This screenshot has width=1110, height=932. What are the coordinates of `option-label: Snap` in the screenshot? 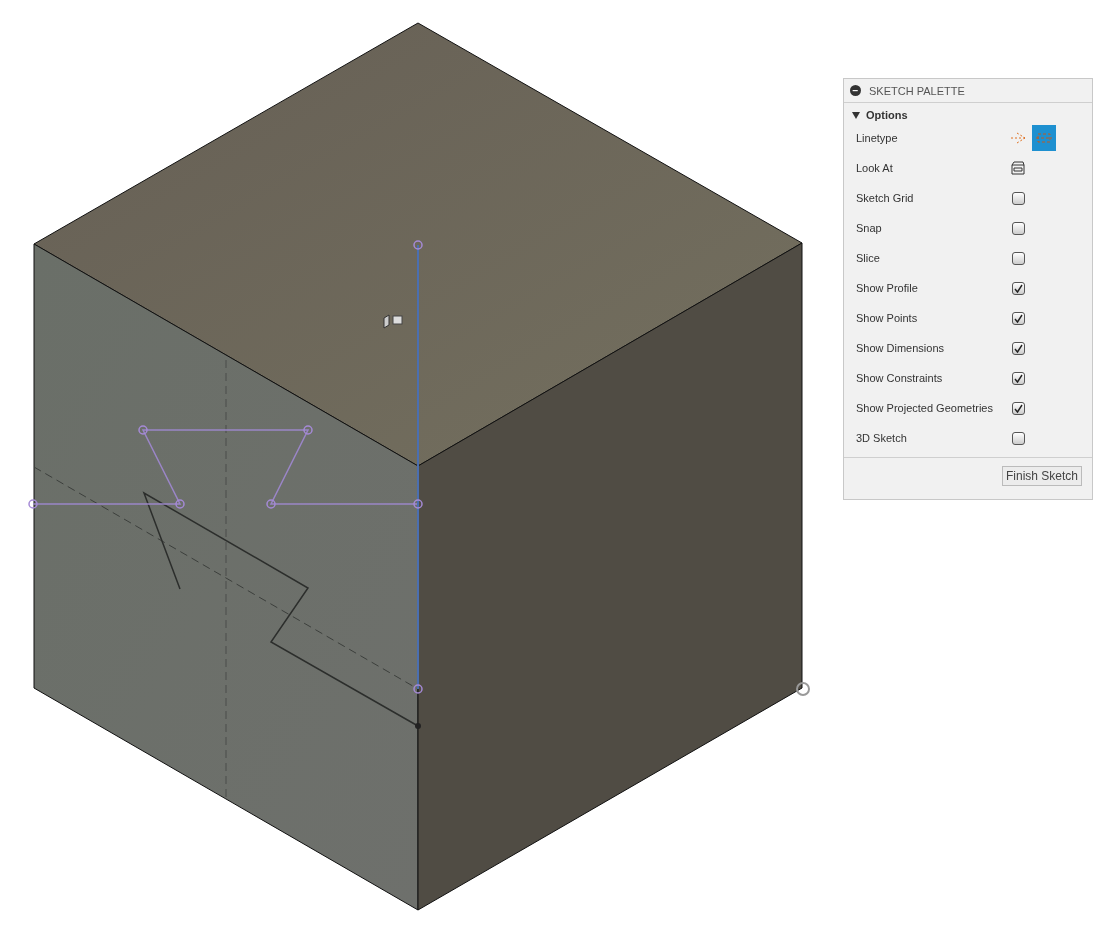 It's located at (869, 228).